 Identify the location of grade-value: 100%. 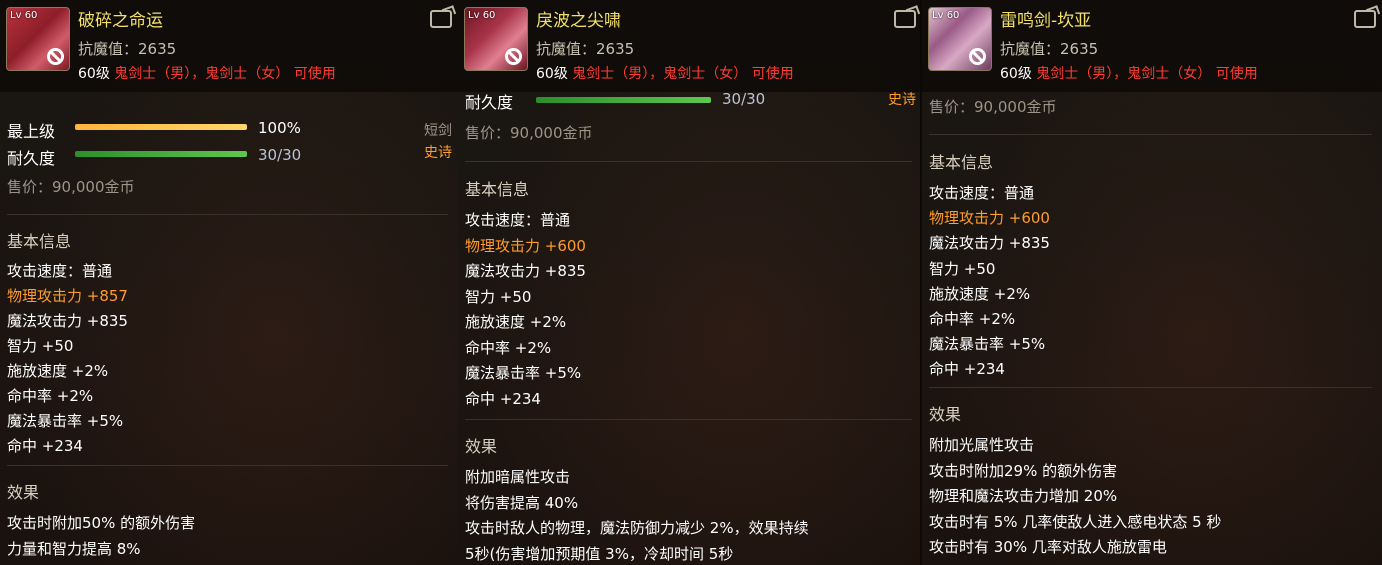
(279, 128).